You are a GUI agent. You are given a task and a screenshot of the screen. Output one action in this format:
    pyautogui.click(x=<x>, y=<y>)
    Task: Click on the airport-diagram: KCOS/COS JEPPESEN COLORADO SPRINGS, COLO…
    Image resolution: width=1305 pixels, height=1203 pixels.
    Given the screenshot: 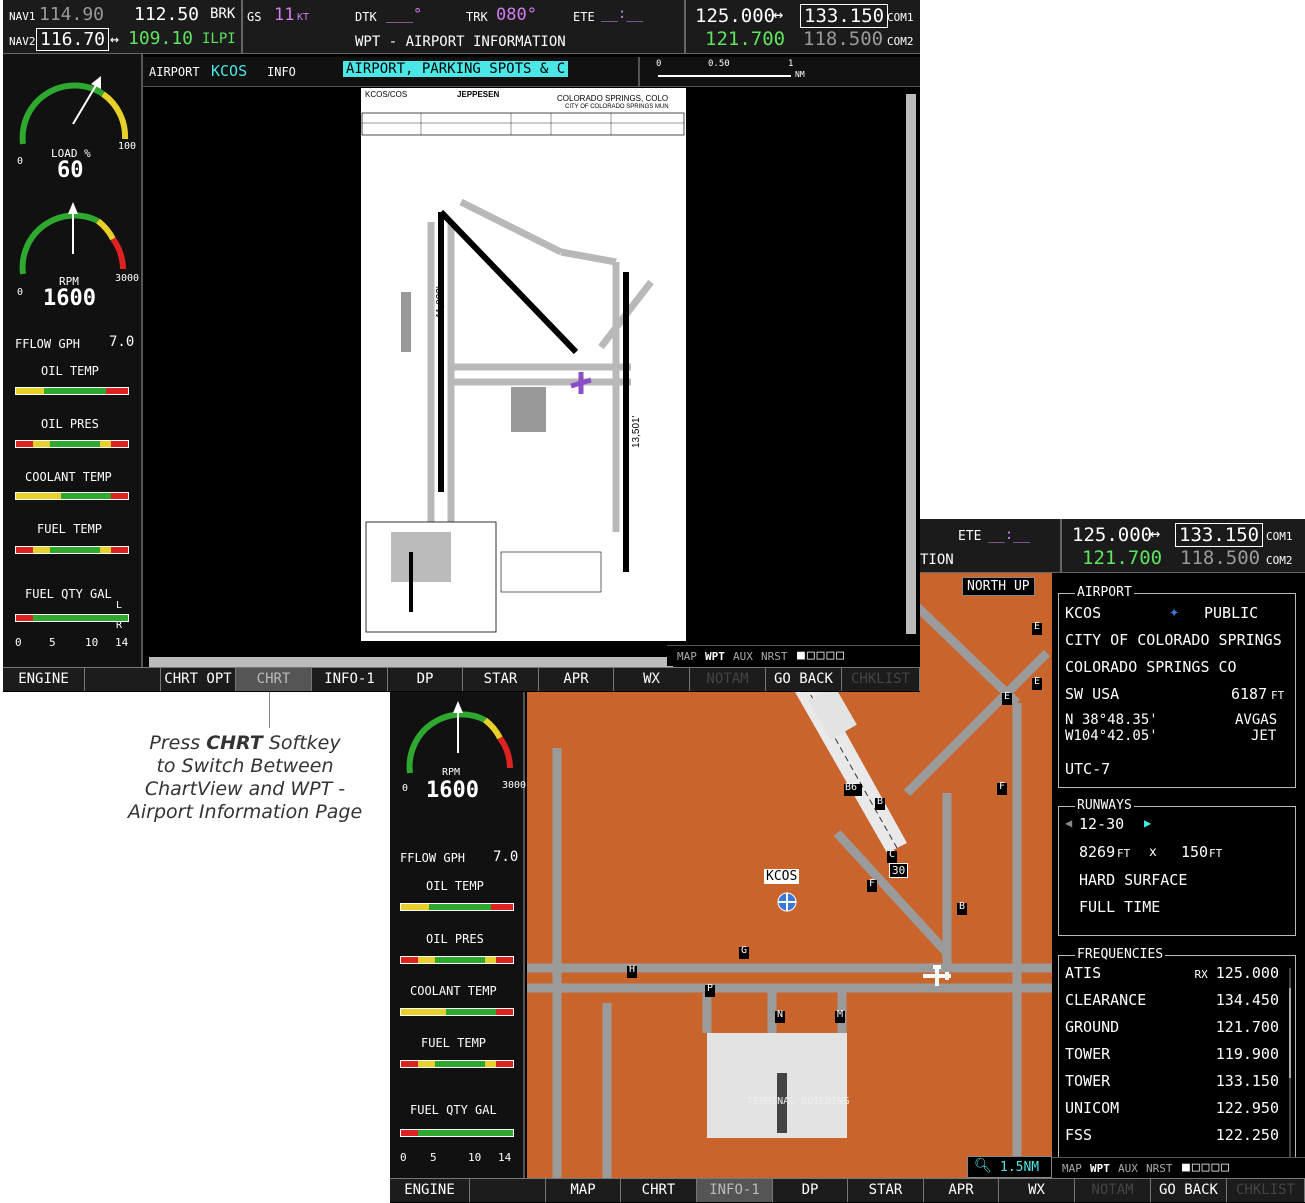 What is the action you would take?
    pyautogui.click(x=523, y=364)
    